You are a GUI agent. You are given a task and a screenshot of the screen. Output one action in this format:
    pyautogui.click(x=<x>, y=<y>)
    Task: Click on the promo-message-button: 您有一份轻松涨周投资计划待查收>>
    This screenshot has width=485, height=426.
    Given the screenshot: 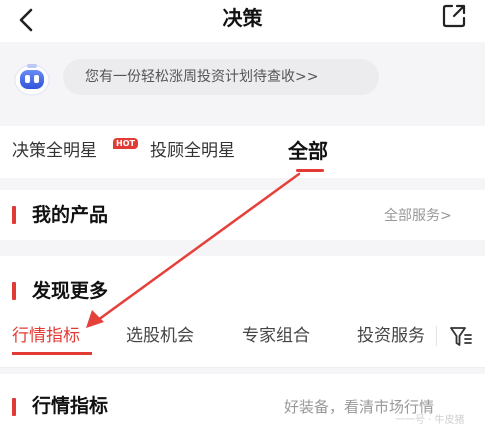 What is the action you would take?
    pyautogui.click(x=221, y=77)
    